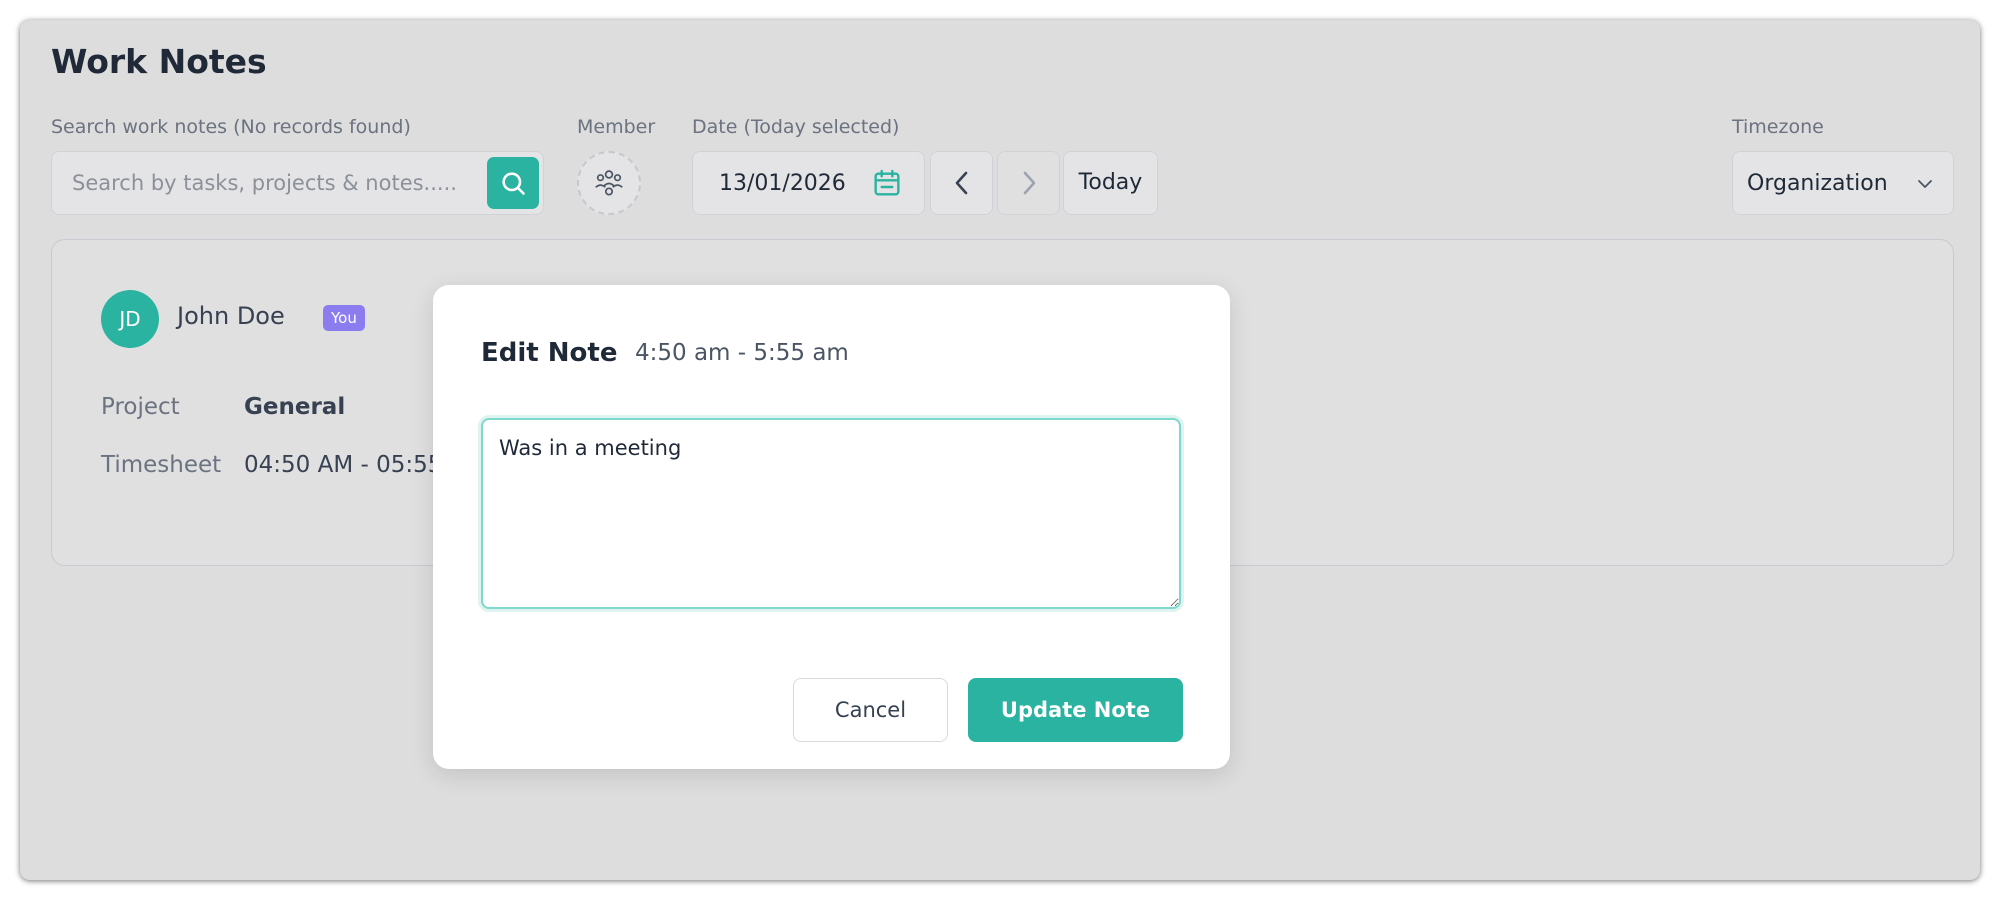 This screenshot has height=900, width=2000. I want to click on modal-title: Edit Note, so click(549, 353).